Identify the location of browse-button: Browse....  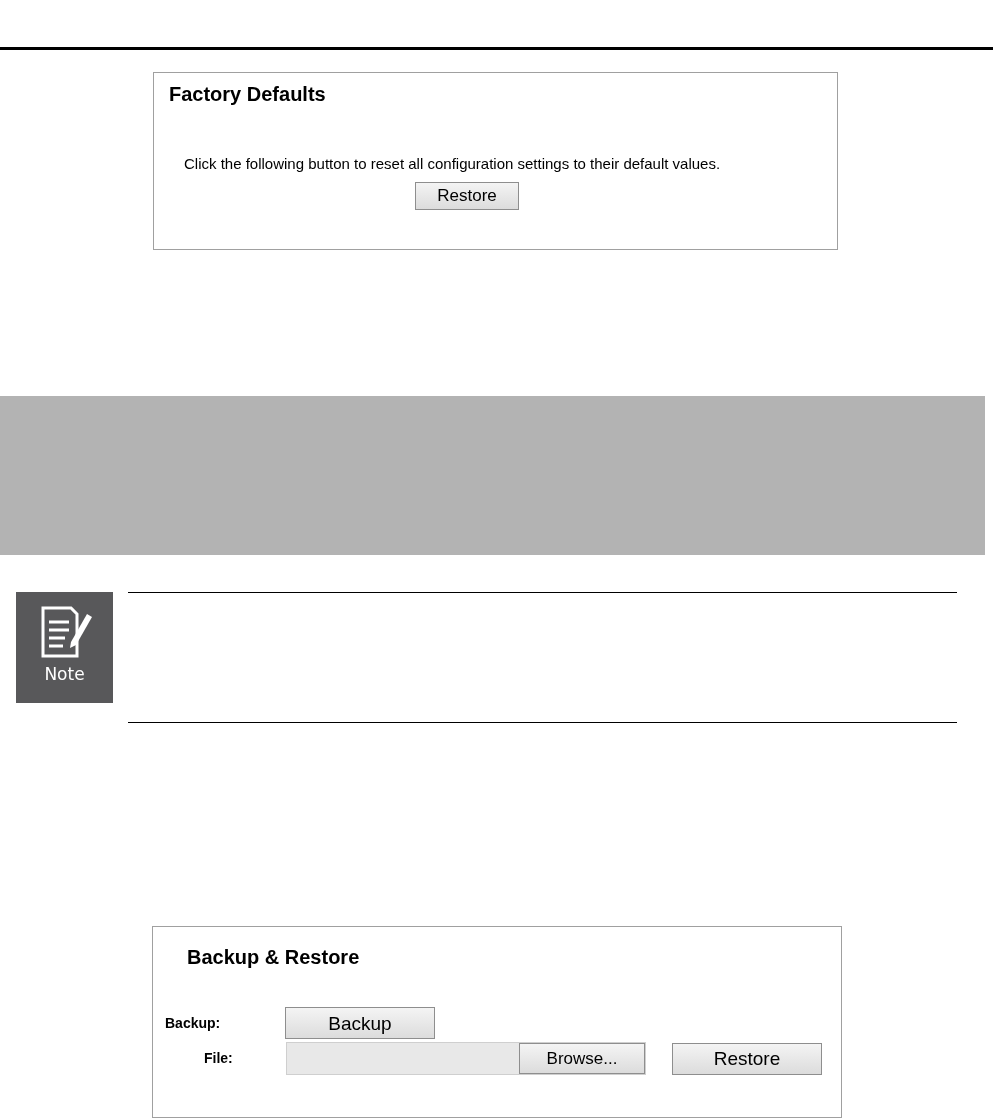
(582, 1058).